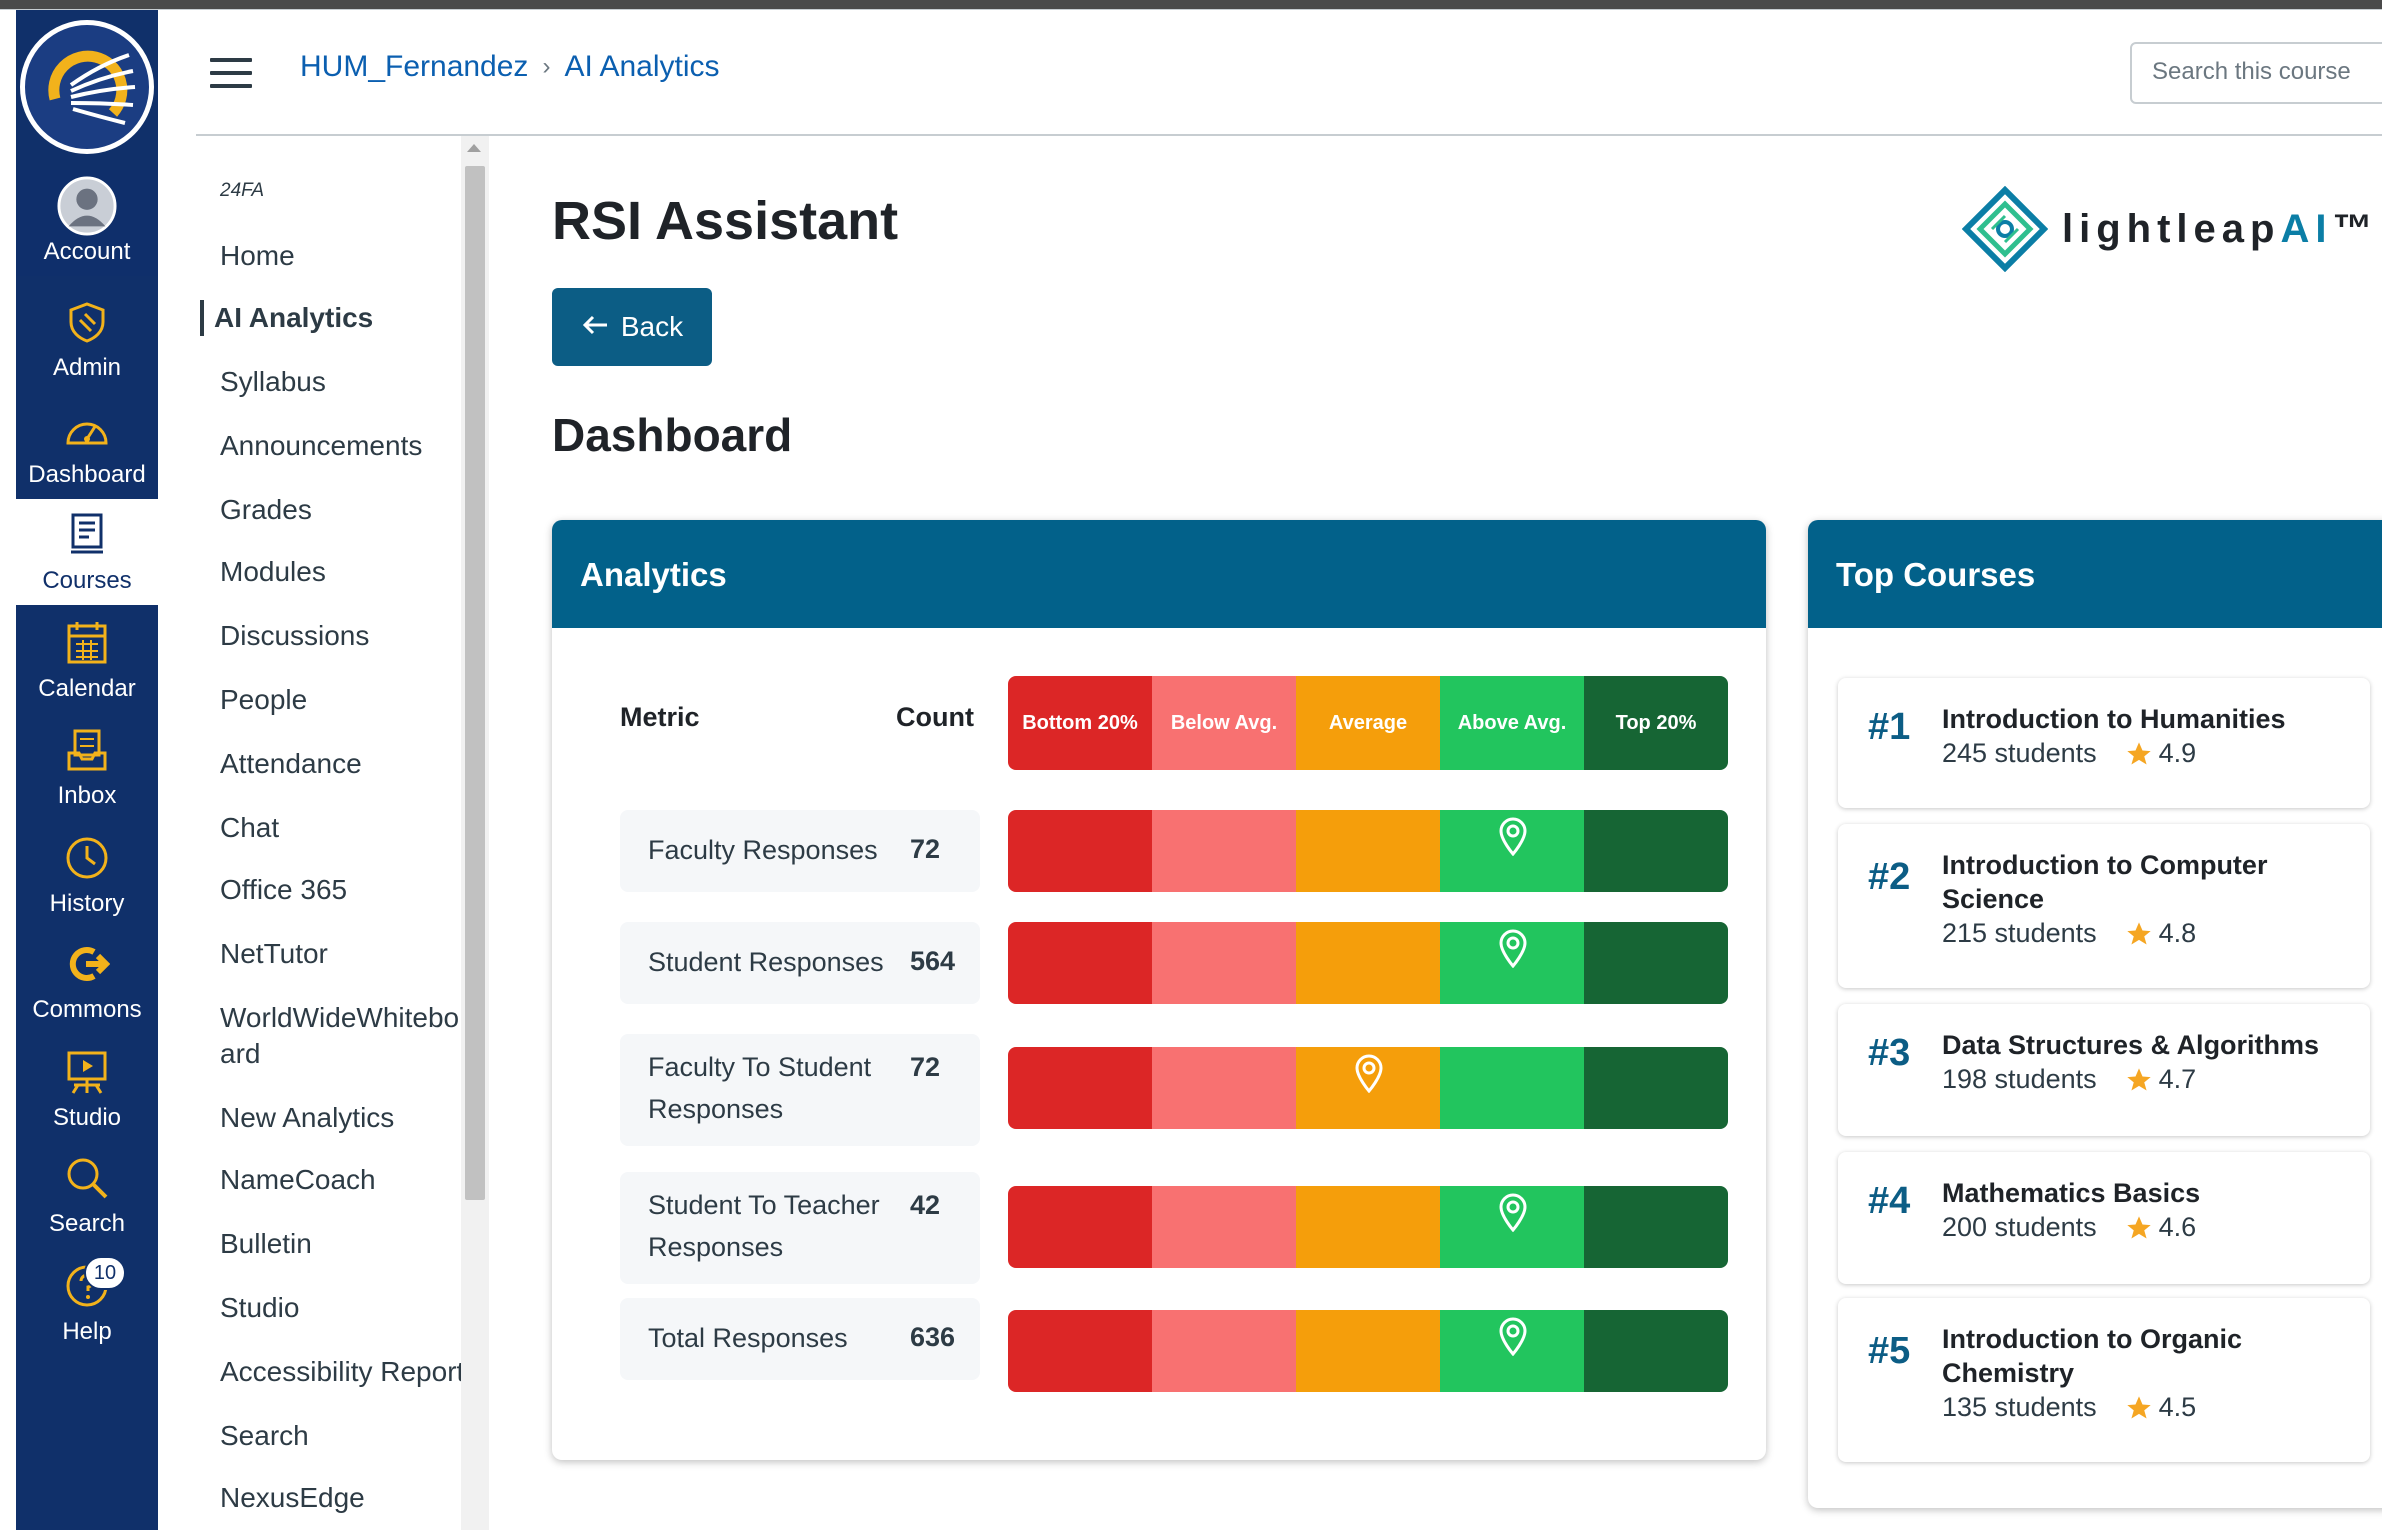 The width and height of the screenshot is (2382, 1530). What do you see at coordinates (340, 510) in the screenshot?
I see `course-nav-grades: Grades` at bounding box center [340, 510].